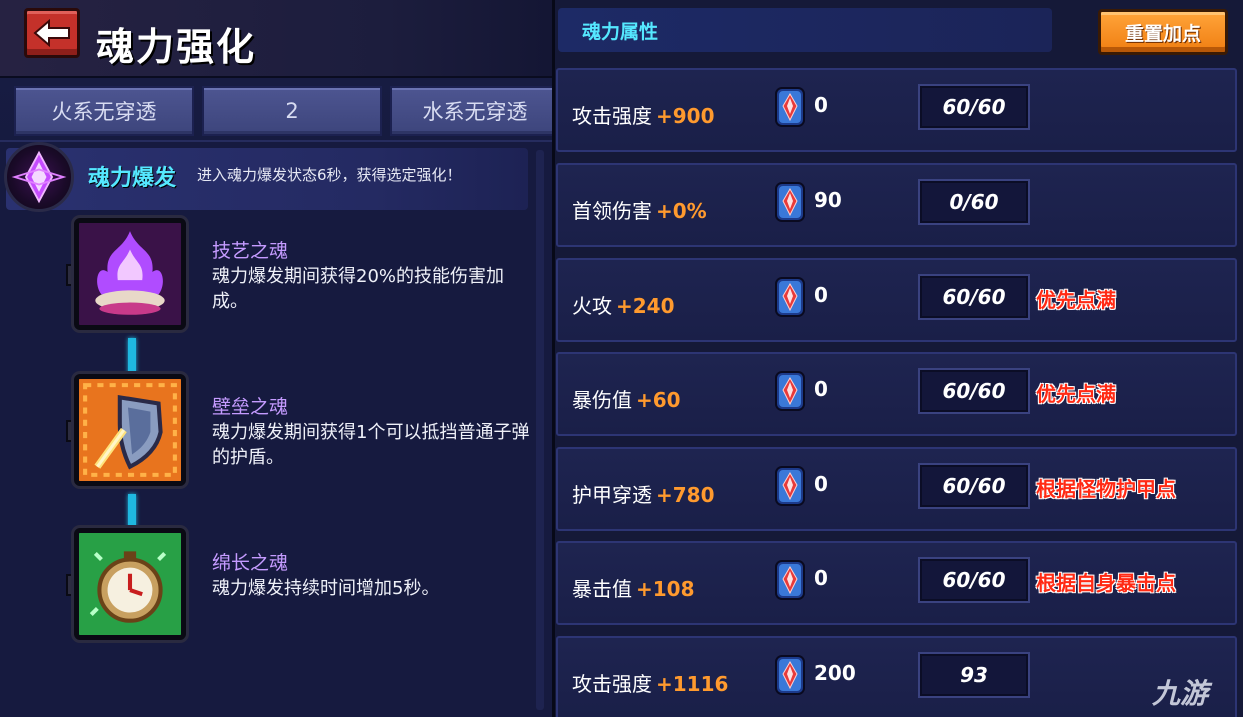 The image size is (1243, 717). What do you see at coordinates (276, 39) in the screenshot?
I see `title-bar: 魂力强化` at bounding box center [276, 39].